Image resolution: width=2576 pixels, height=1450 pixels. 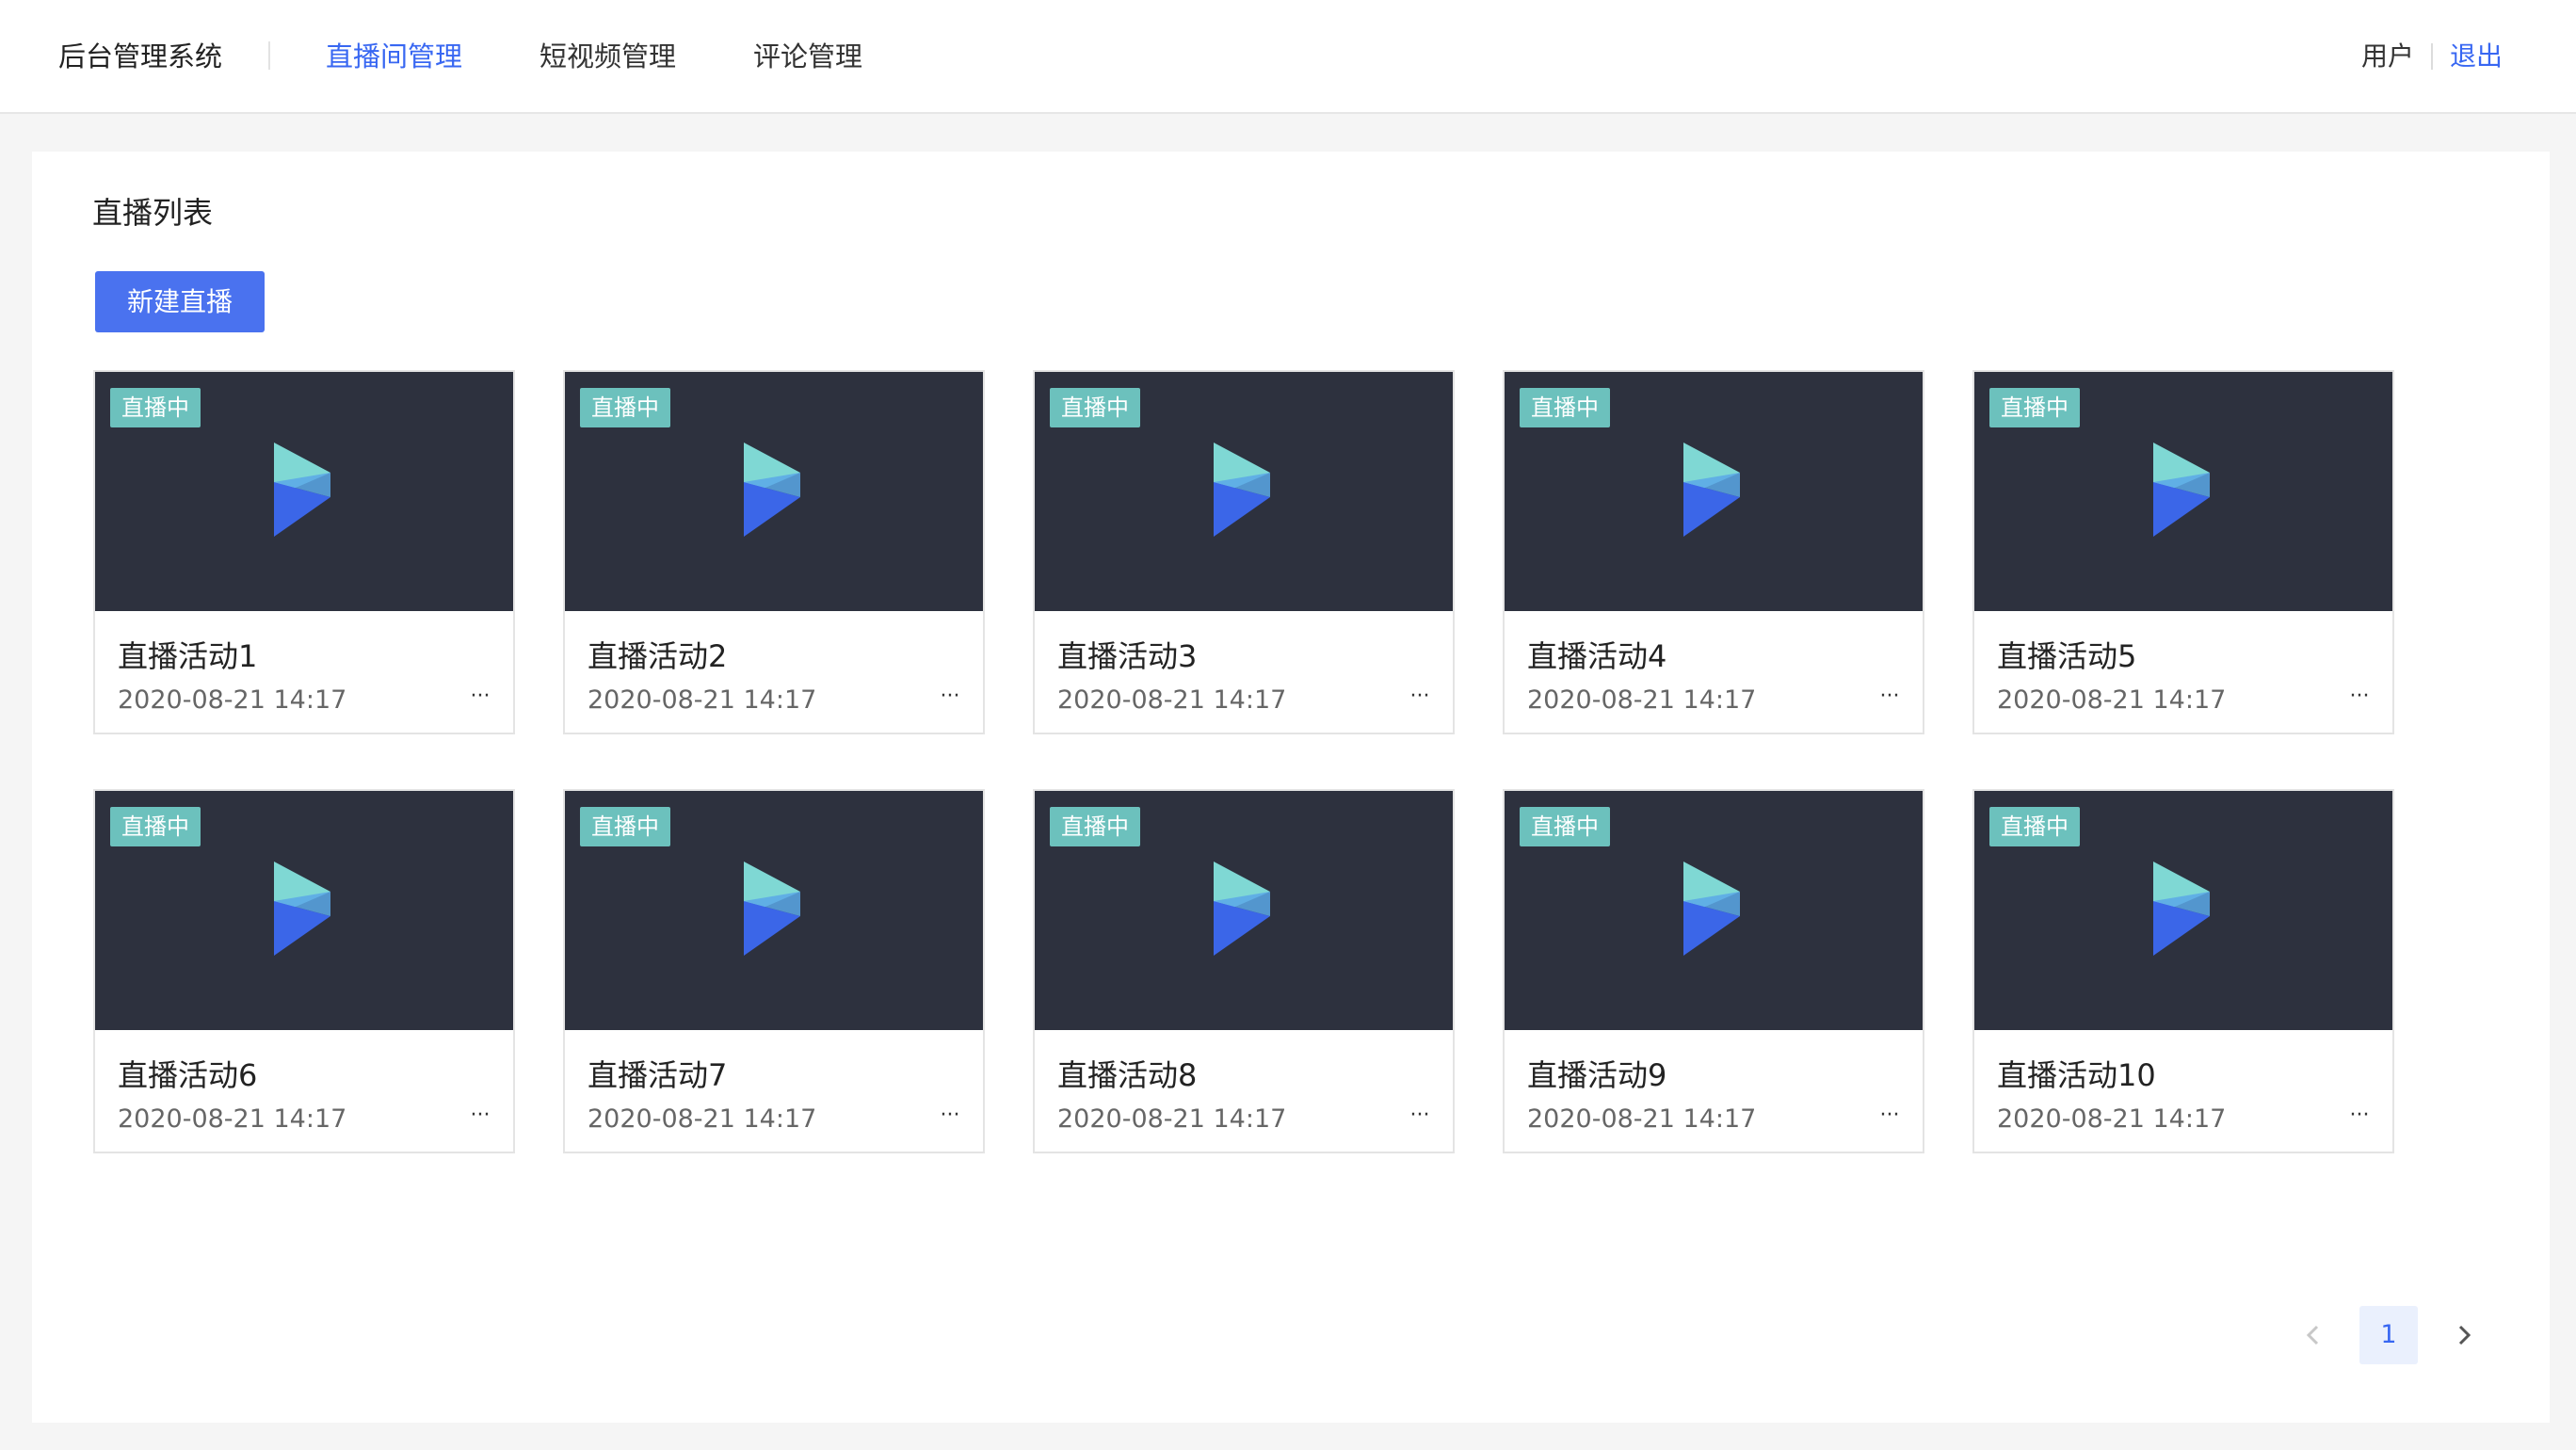 I want to click on user-label: 用户, so click(x=2387, y=56).